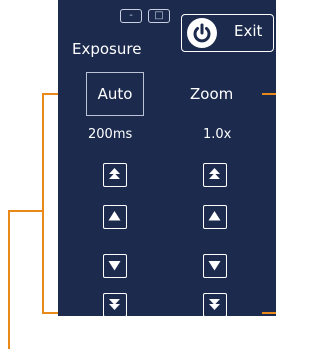 Image resolution: width=320 pixels, height=349 pixels. I want to click on exposure-decrease-button, so click(115, 266).